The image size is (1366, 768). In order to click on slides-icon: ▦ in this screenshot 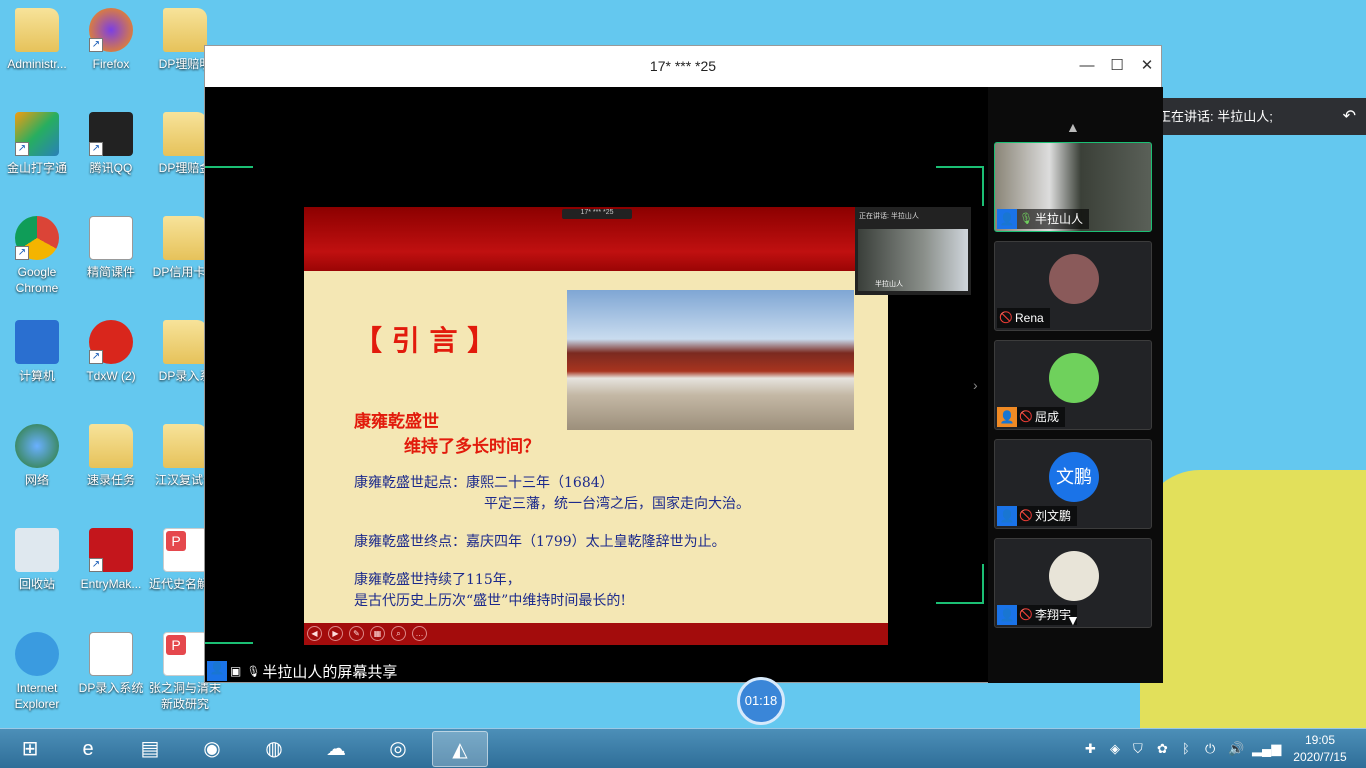, I will do `click(377, 633)`.